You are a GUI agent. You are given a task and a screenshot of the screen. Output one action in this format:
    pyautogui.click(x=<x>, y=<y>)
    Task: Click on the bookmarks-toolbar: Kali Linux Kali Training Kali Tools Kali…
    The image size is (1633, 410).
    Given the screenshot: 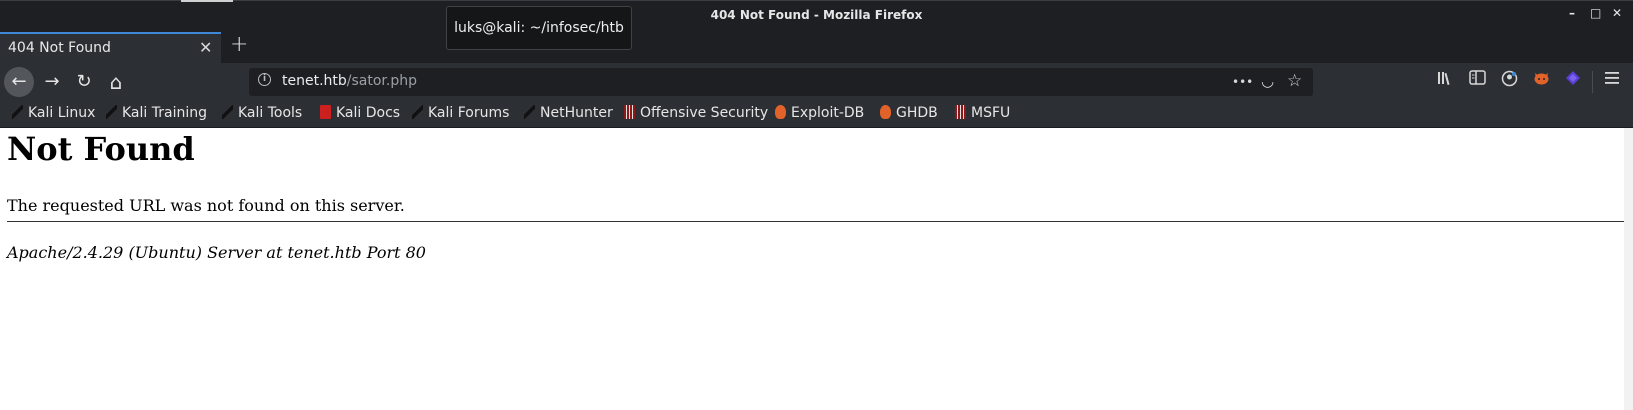 What is the action you would take?
    pyautogui.click(x=816, y=114)
    